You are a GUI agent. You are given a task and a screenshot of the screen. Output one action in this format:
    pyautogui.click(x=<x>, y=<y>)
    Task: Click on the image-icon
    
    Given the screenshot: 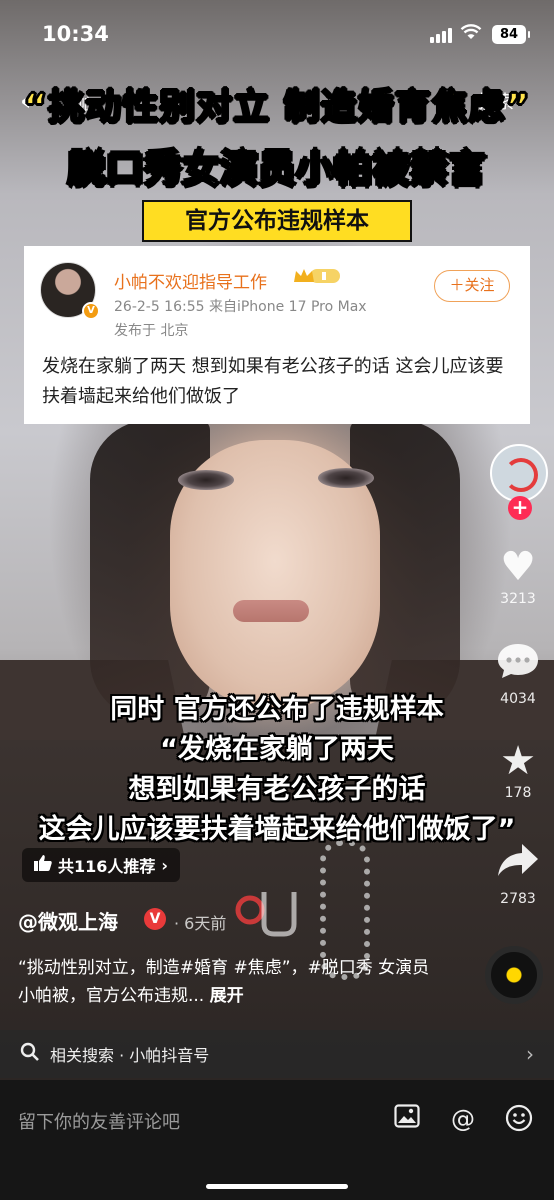 What is the action you would take?
    pyautogui.click(x=407, y=1119)
    